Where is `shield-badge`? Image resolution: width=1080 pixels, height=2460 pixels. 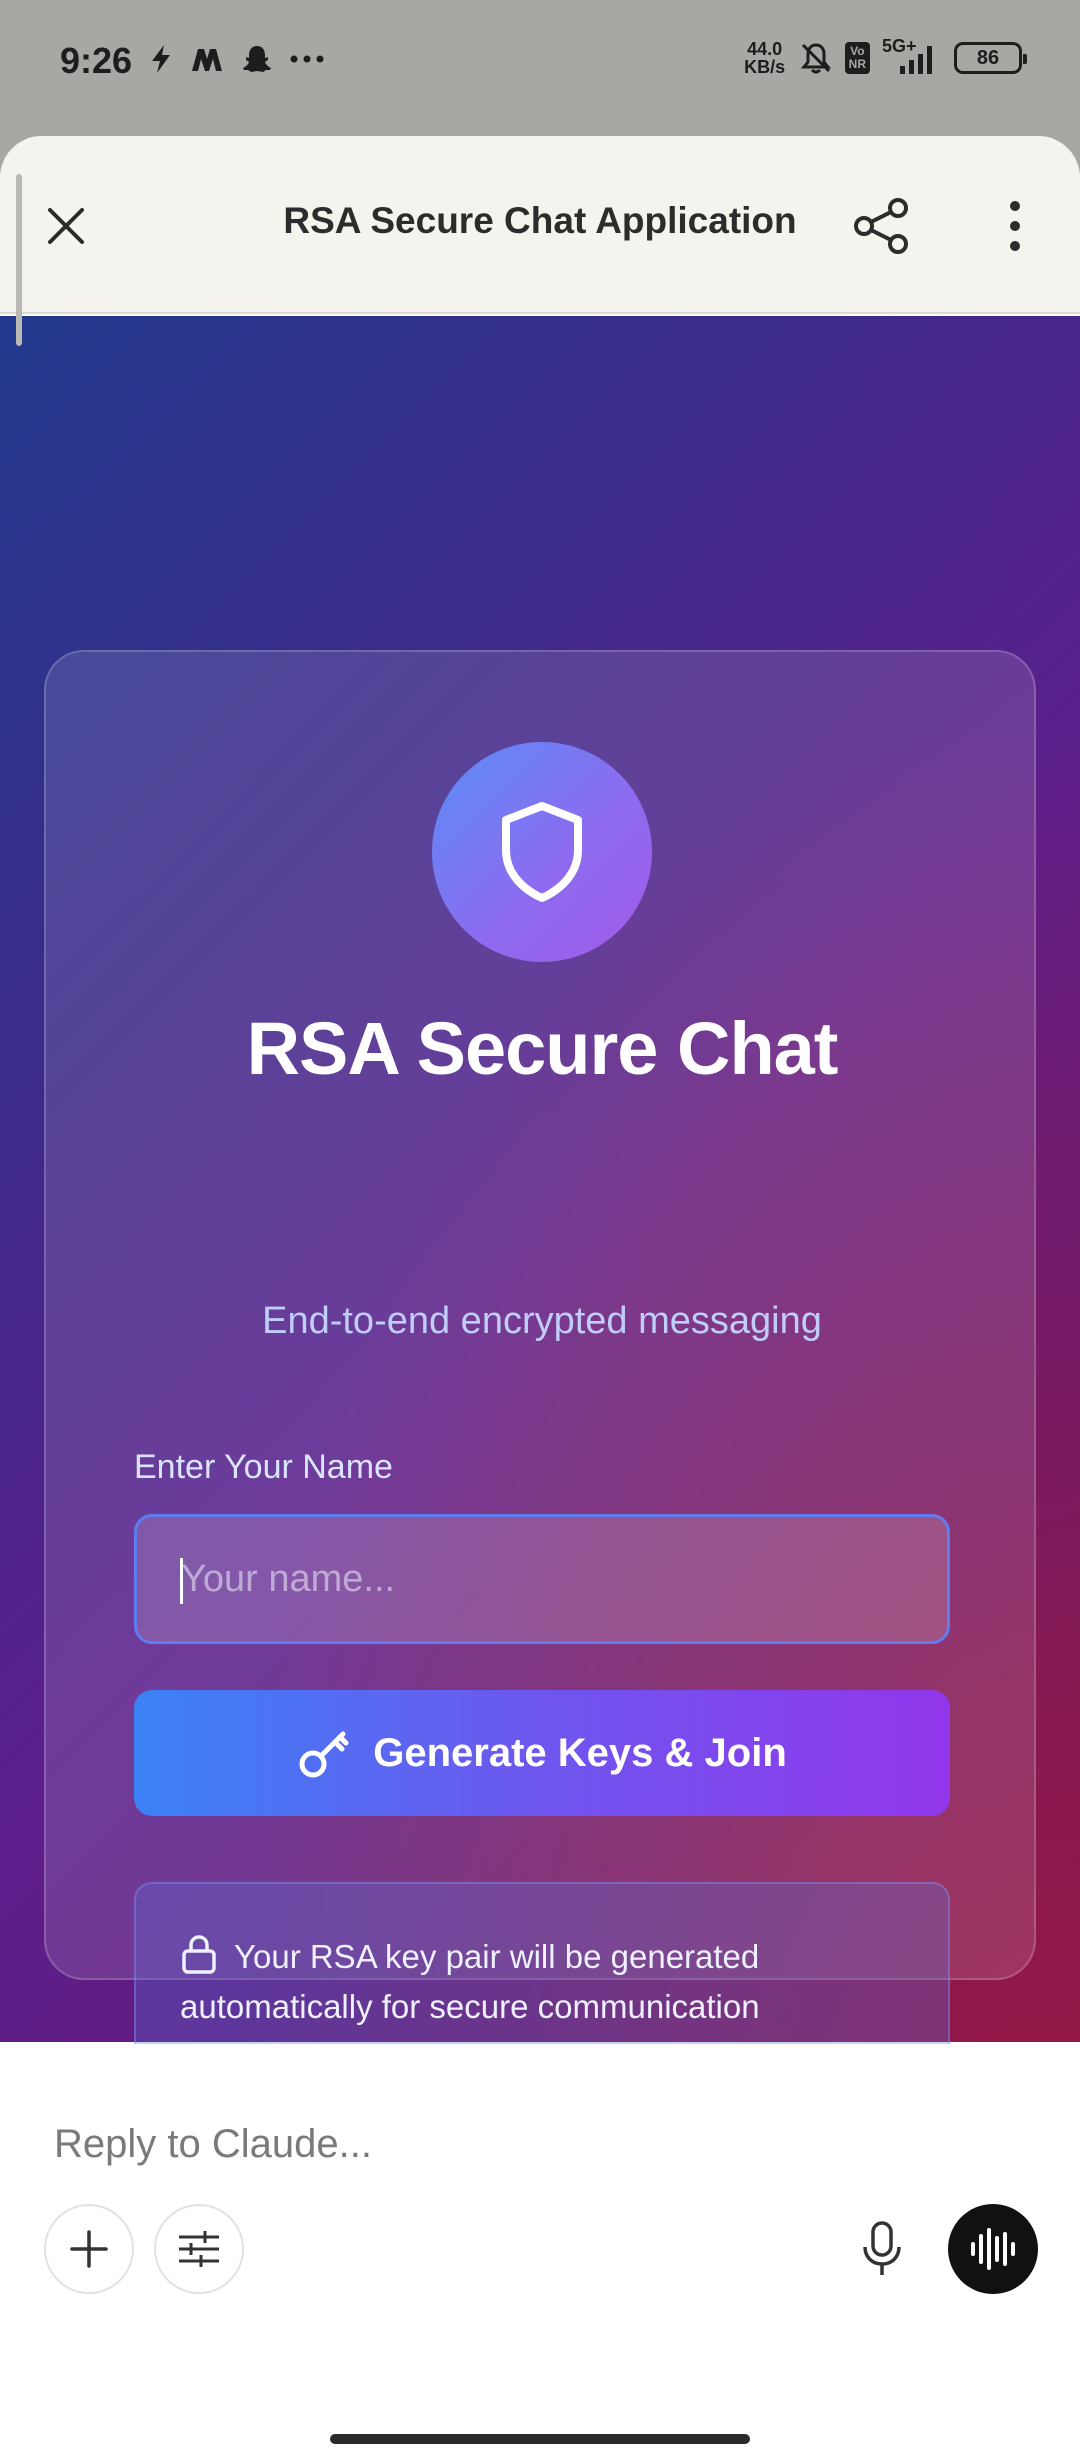
shield-badge is located at coordinates (542, 852).